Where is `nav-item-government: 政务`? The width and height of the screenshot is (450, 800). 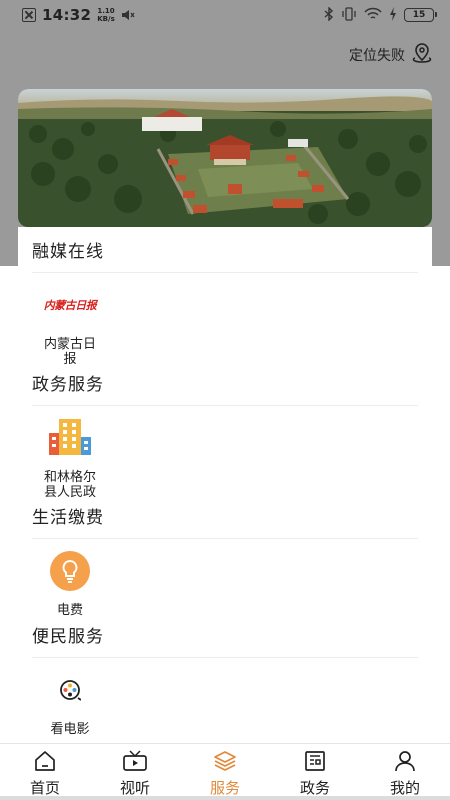
nav-item-government: 政务 is located at coordinates (315, 772).